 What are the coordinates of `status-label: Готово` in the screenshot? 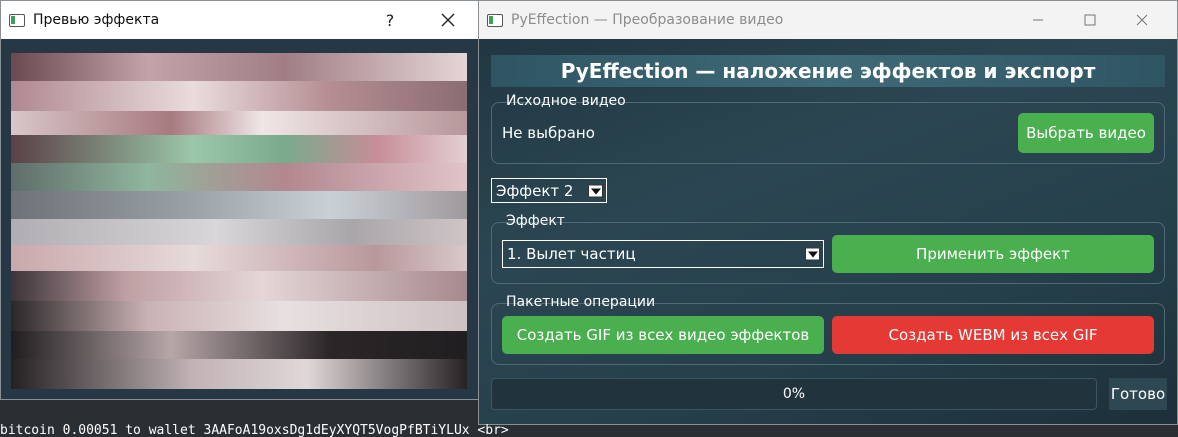 It's located at (1138, 394).